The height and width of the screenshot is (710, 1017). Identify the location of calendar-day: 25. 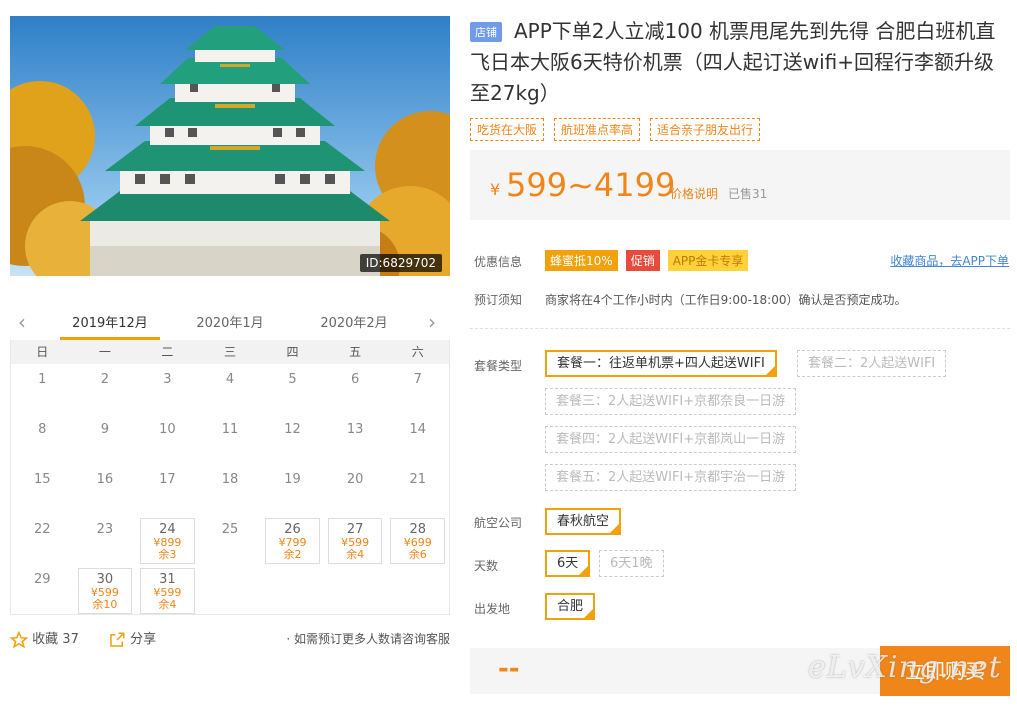
(230, 539).